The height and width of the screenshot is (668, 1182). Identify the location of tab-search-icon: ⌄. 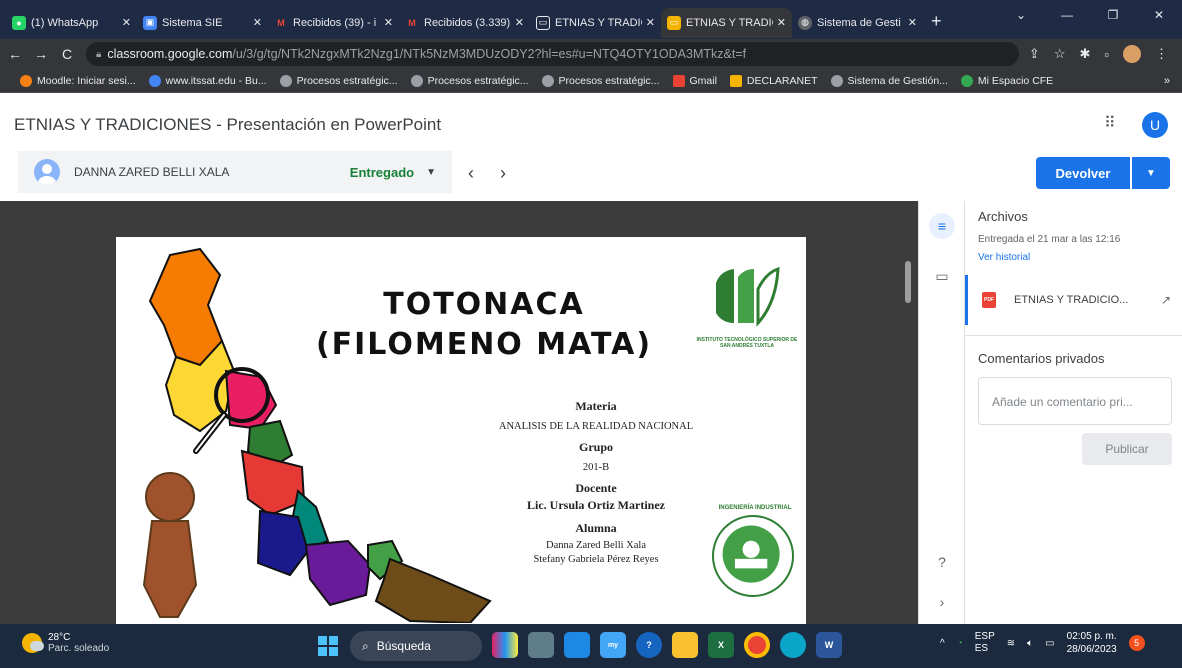
(1021, 15).